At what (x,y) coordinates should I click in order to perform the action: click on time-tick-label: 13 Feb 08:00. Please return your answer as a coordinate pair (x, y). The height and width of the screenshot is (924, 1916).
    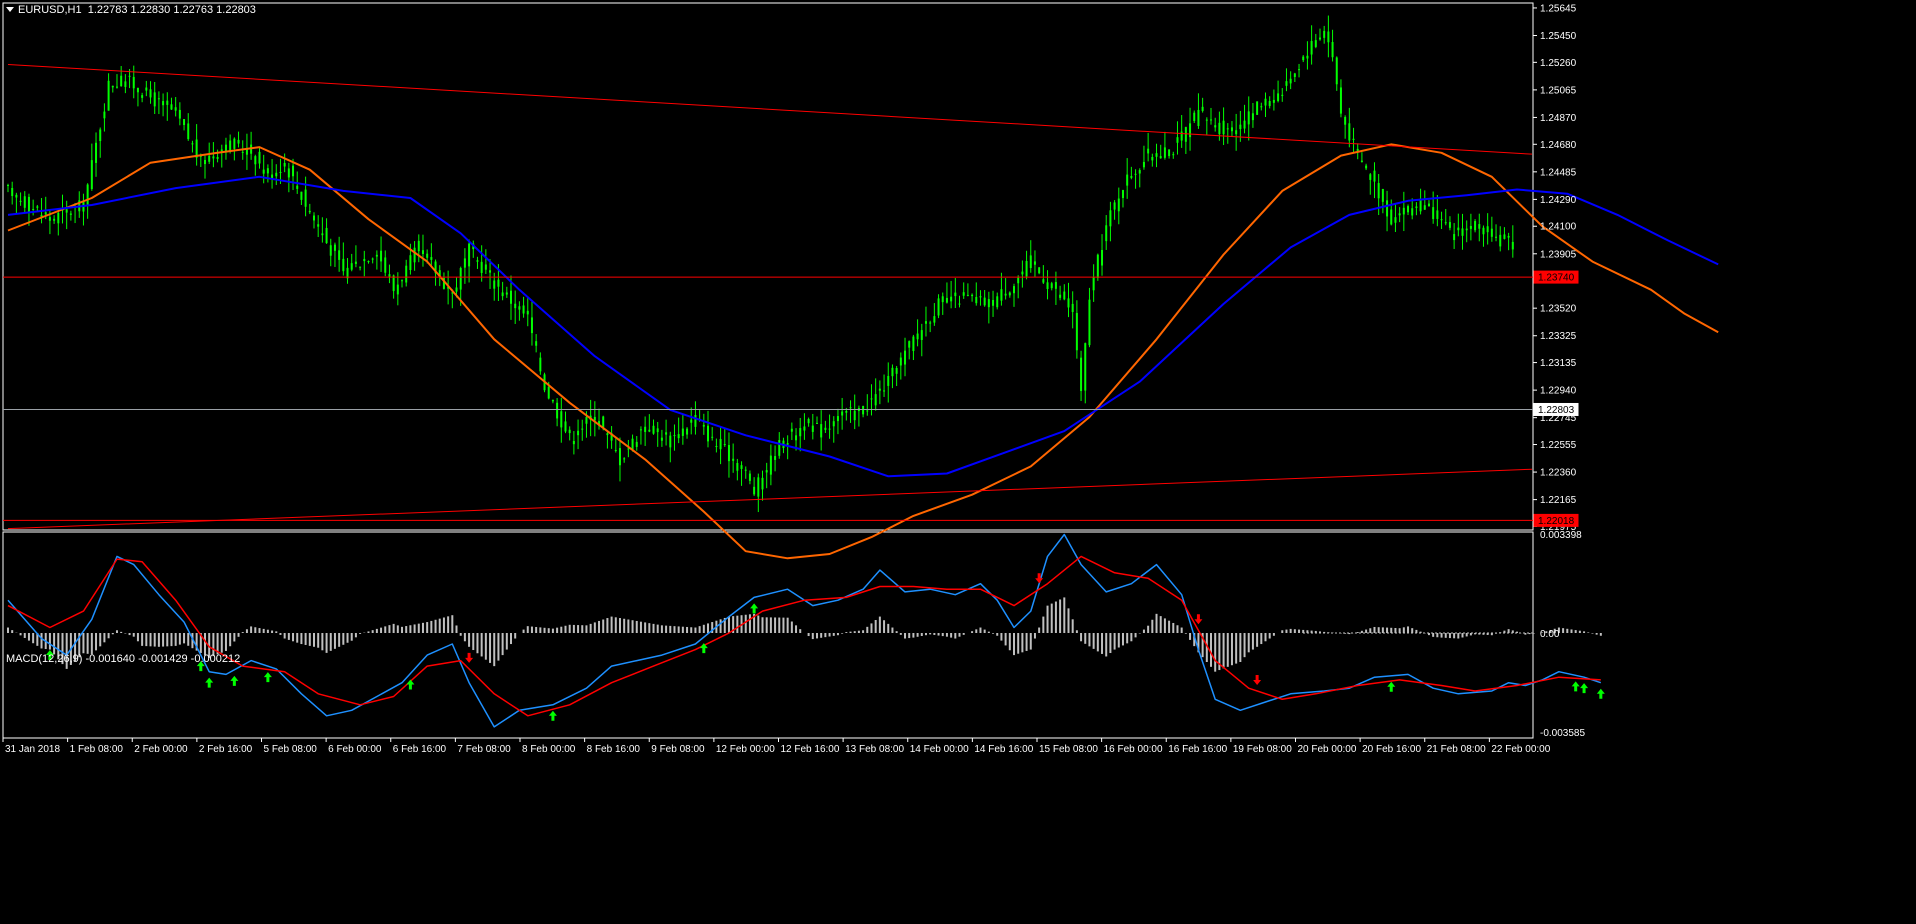
    Looking at the image, I should click on (874, 749).